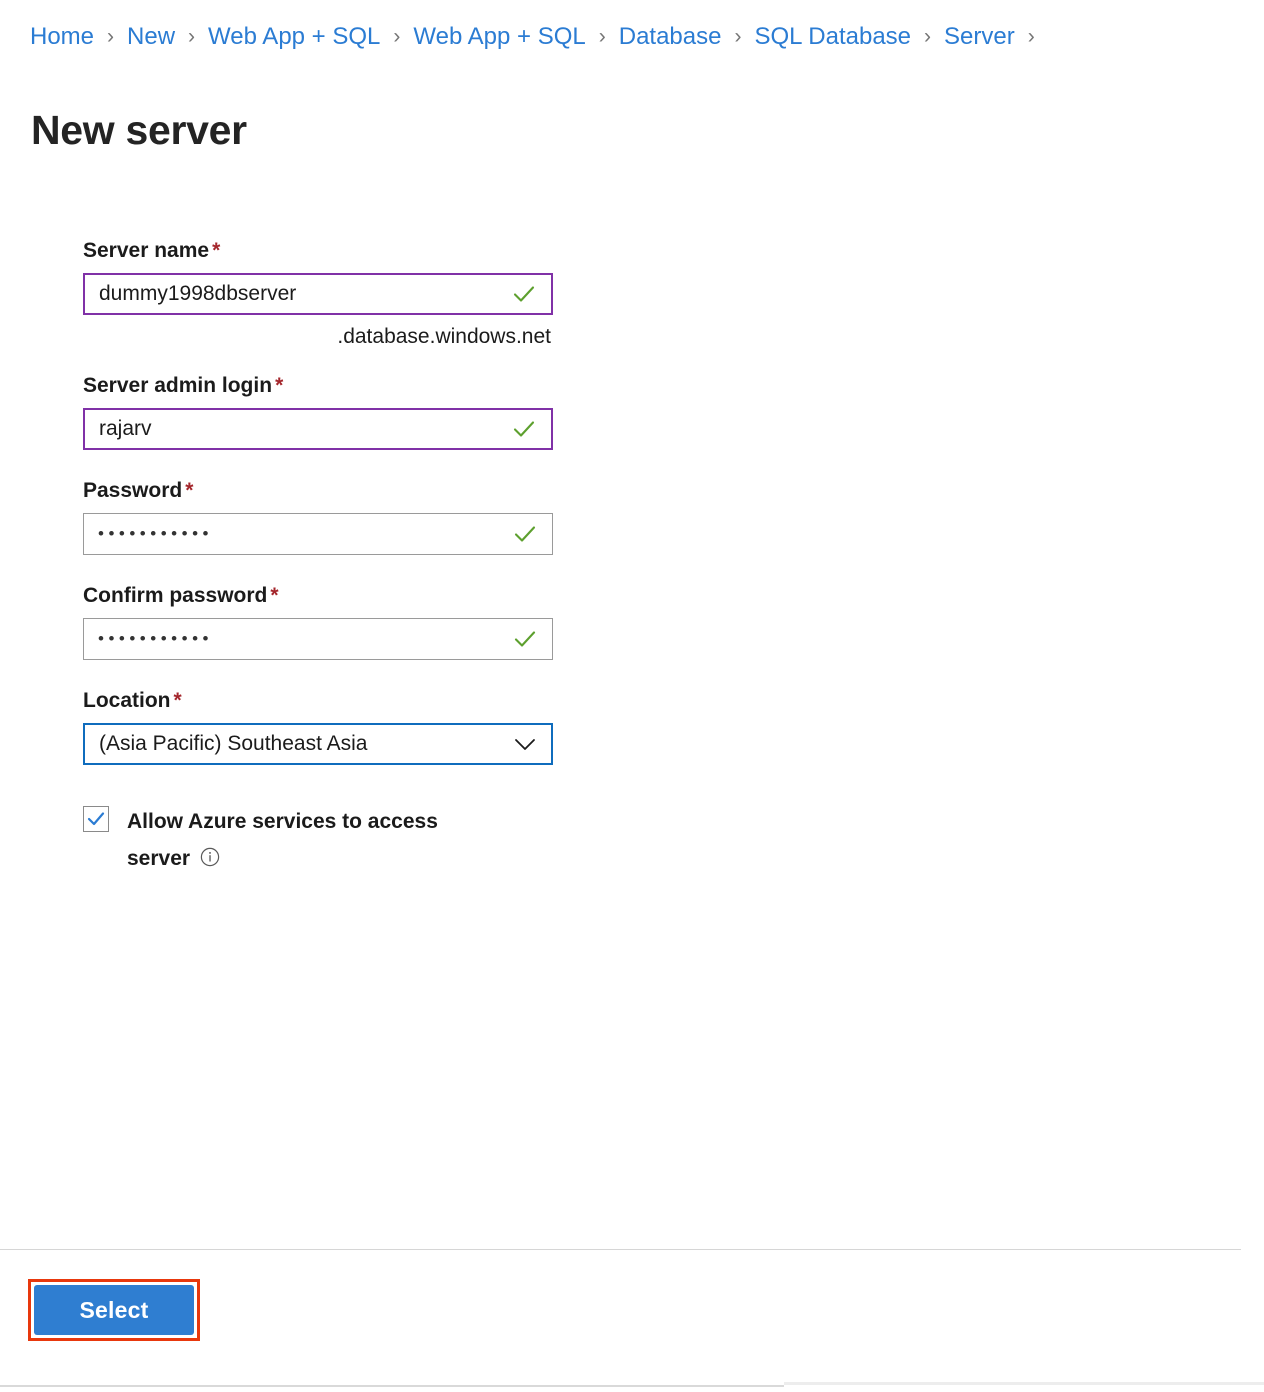  I want to click on server-name-domain-suffix: .database.windows.net, so click(444, 336).